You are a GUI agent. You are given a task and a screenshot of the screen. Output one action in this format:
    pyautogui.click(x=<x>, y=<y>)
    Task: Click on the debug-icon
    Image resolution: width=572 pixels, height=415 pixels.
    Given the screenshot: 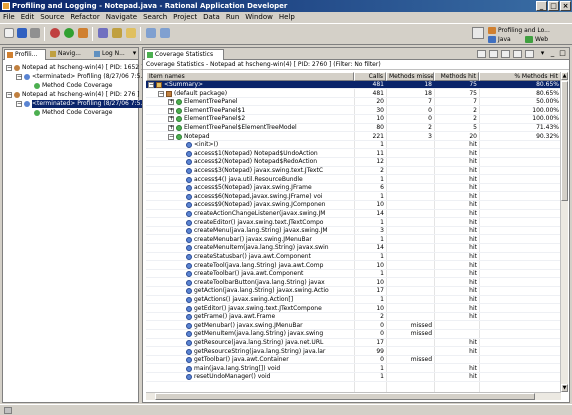 What is the action you would take?
    pyautogui.click(x=55, y=33)
    